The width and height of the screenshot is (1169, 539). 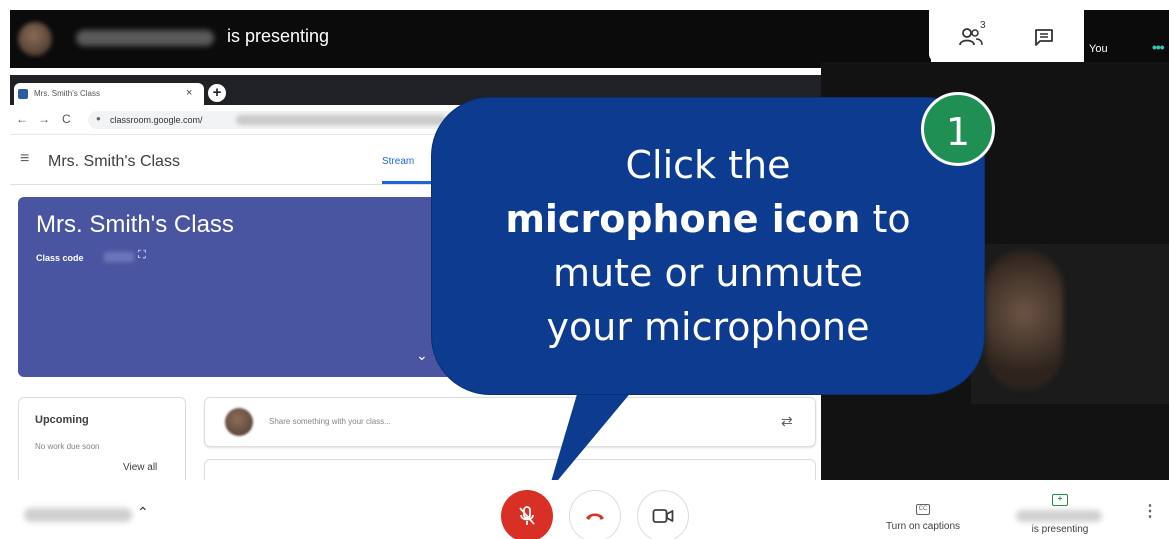 I want to click on camera-icon, so click(x=663, y=516).